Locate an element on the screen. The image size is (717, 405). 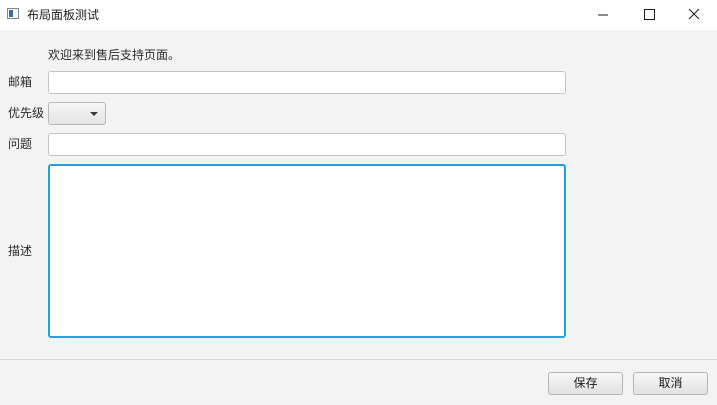
maximize-icon is located at coordinates (649, 14).